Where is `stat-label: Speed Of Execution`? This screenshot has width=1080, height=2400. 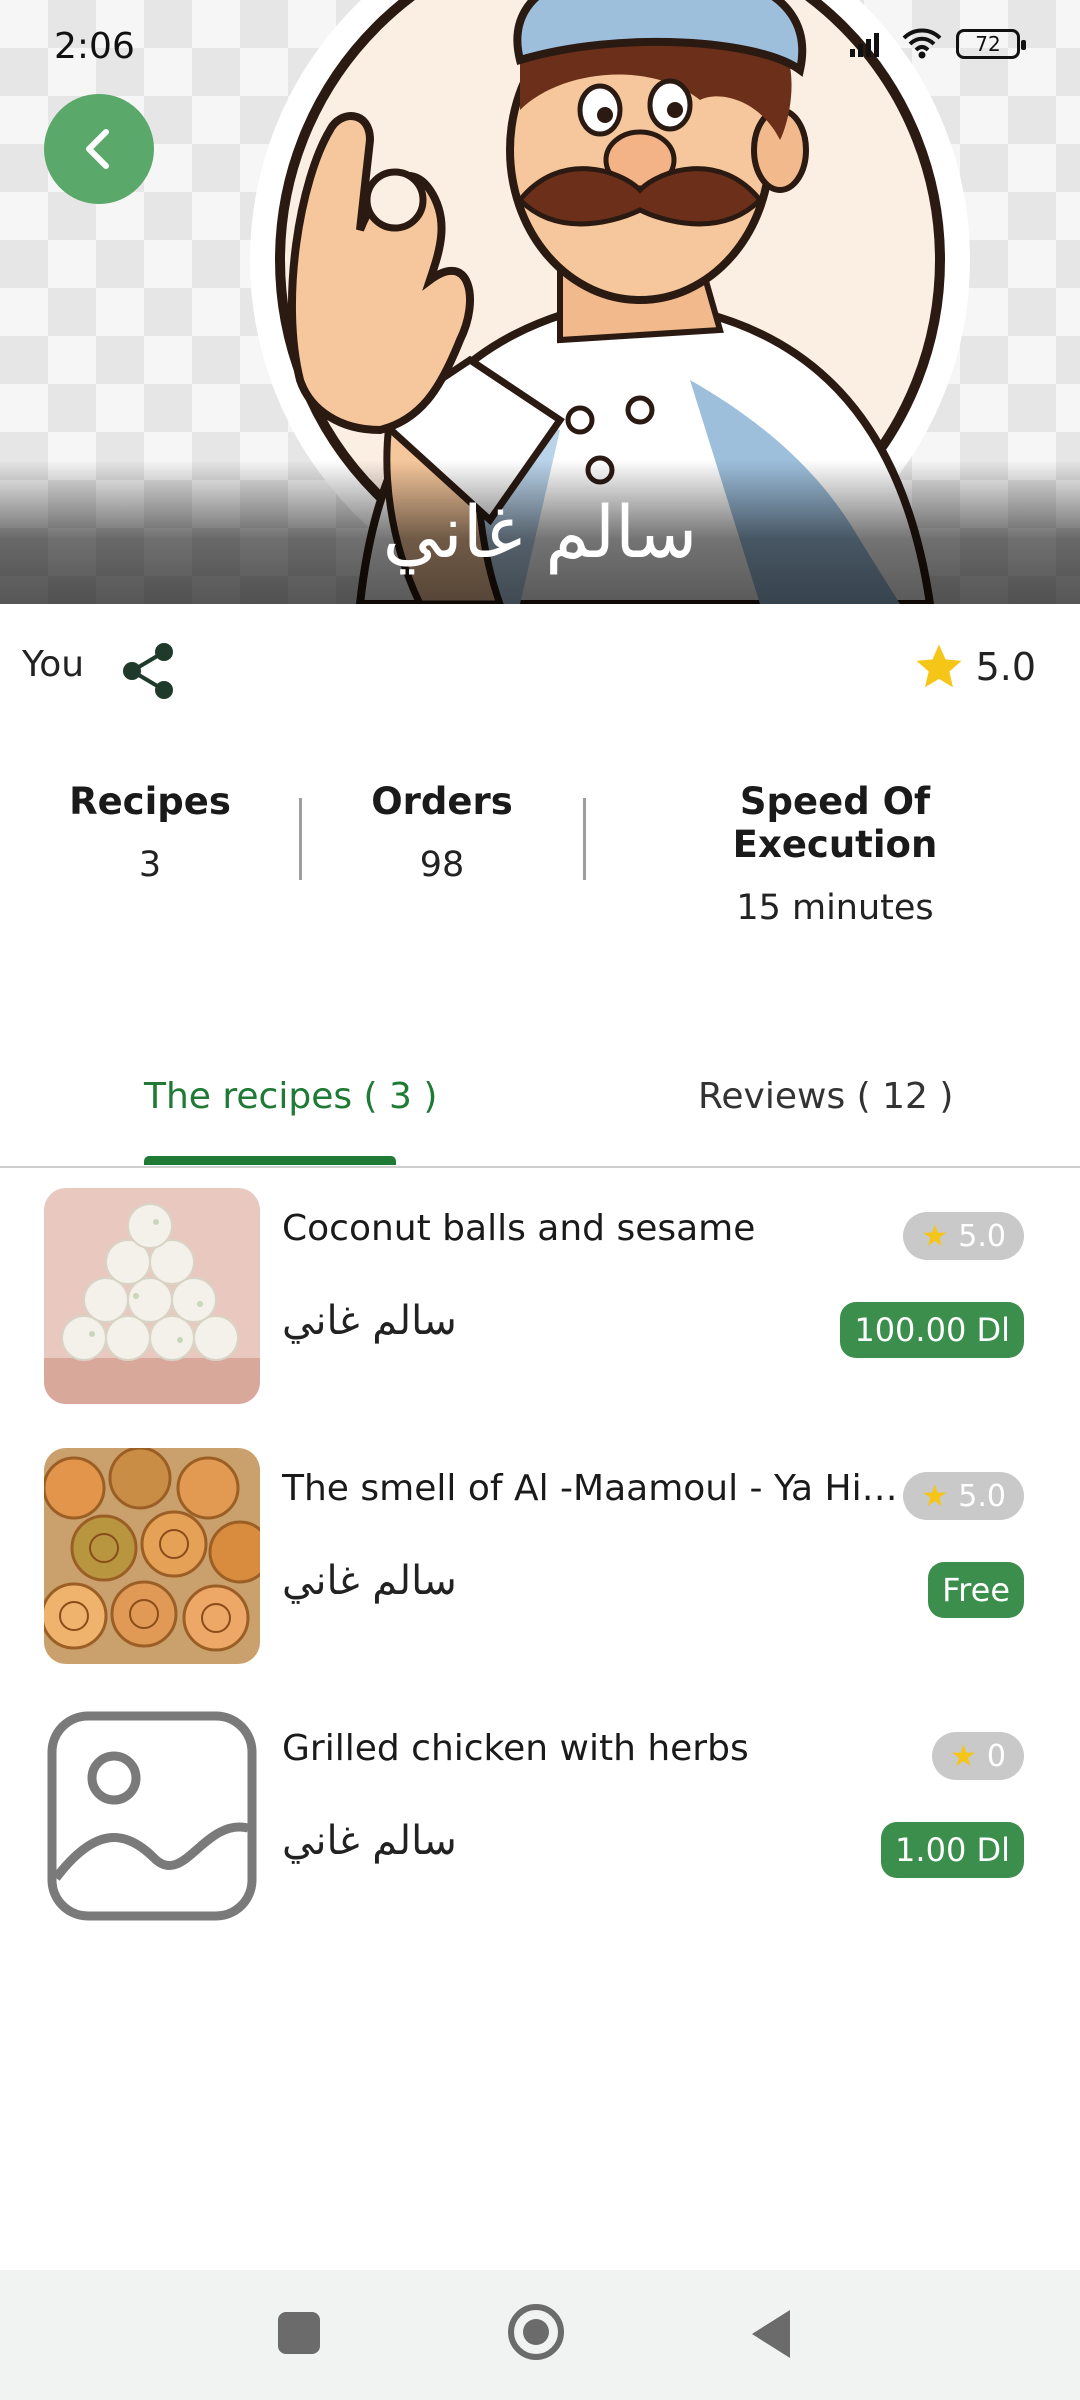
stat-label: Speed Of Execution is located at coordinates (835, 823).